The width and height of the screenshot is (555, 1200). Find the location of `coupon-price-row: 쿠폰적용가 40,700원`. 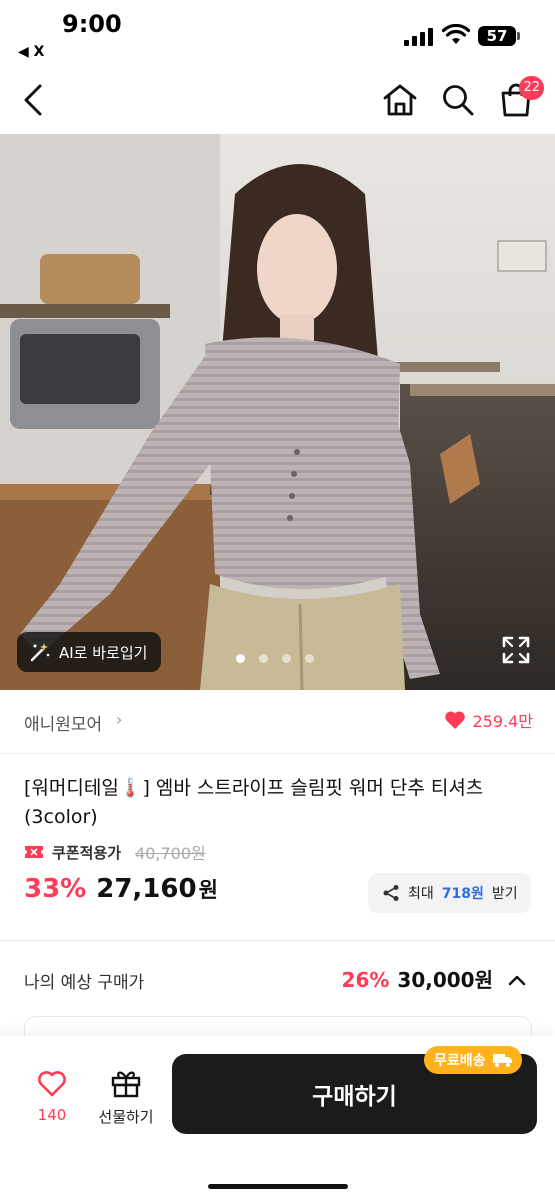

coupon-price-row: 쿠폰적용가 40,700원 is located at coordinates (115, 852).